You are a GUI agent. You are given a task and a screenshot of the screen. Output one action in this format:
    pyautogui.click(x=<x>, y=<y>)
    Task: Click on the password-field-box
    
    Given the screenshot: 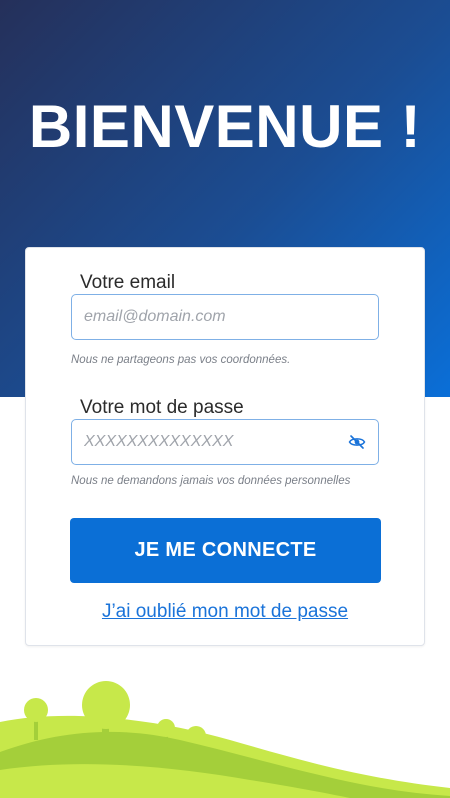 What is the action you would take?
    pyautogui.click(x=225, y=442)
    